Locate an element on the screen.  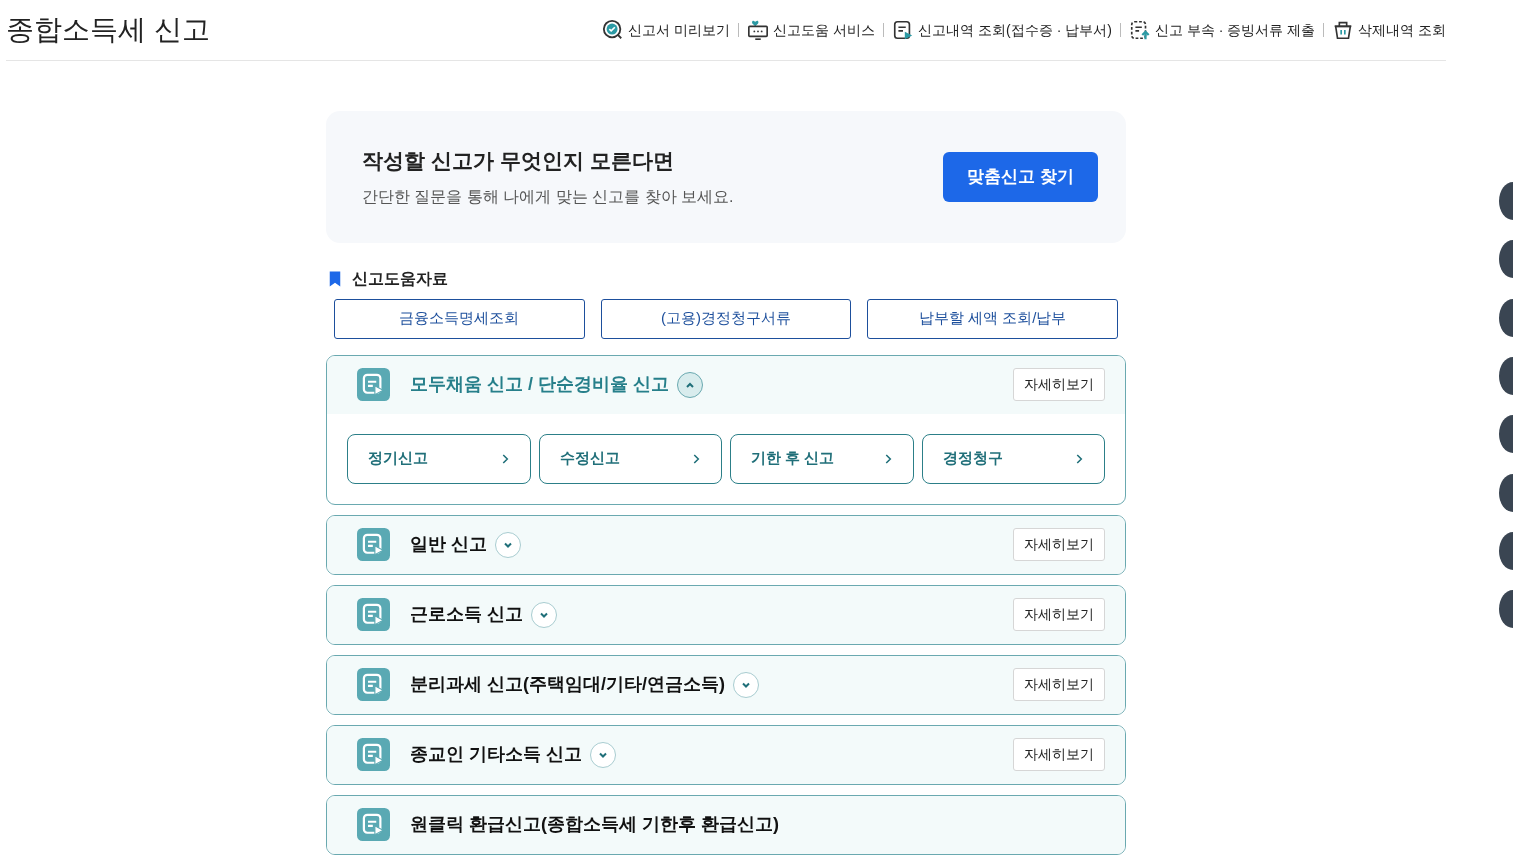
top-link: 신고내역 조회(접수증 · 납부서) is located at coordinates (1002, 30).